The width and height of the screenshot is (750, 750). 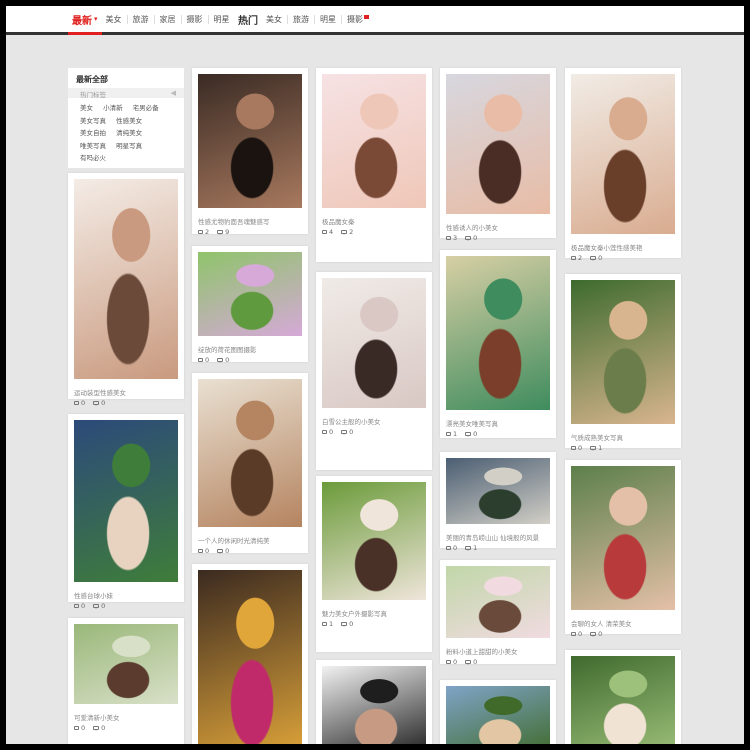 What do you see at coordinates (93, 133) in the screenshot?
I see `tag-link: 美女自拍` at bounding box center [93, 133].